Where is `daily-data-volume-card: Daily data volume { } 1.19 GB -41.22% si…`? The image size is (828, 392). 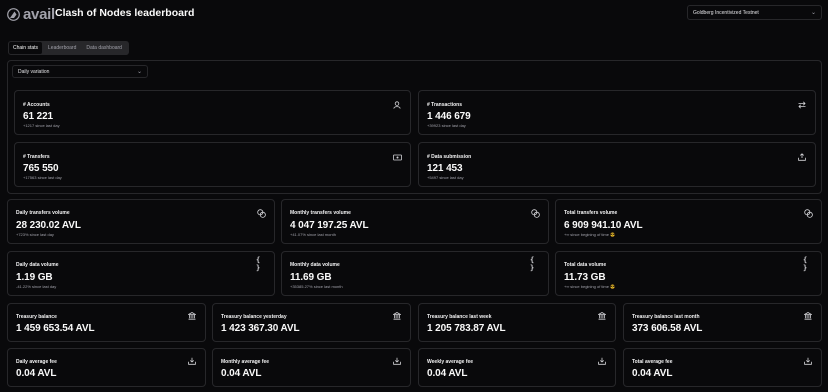 daily-data-volume-card: Daily data volume { } 1.19 GB -41.22% si… is located at coordinates (141, 273).